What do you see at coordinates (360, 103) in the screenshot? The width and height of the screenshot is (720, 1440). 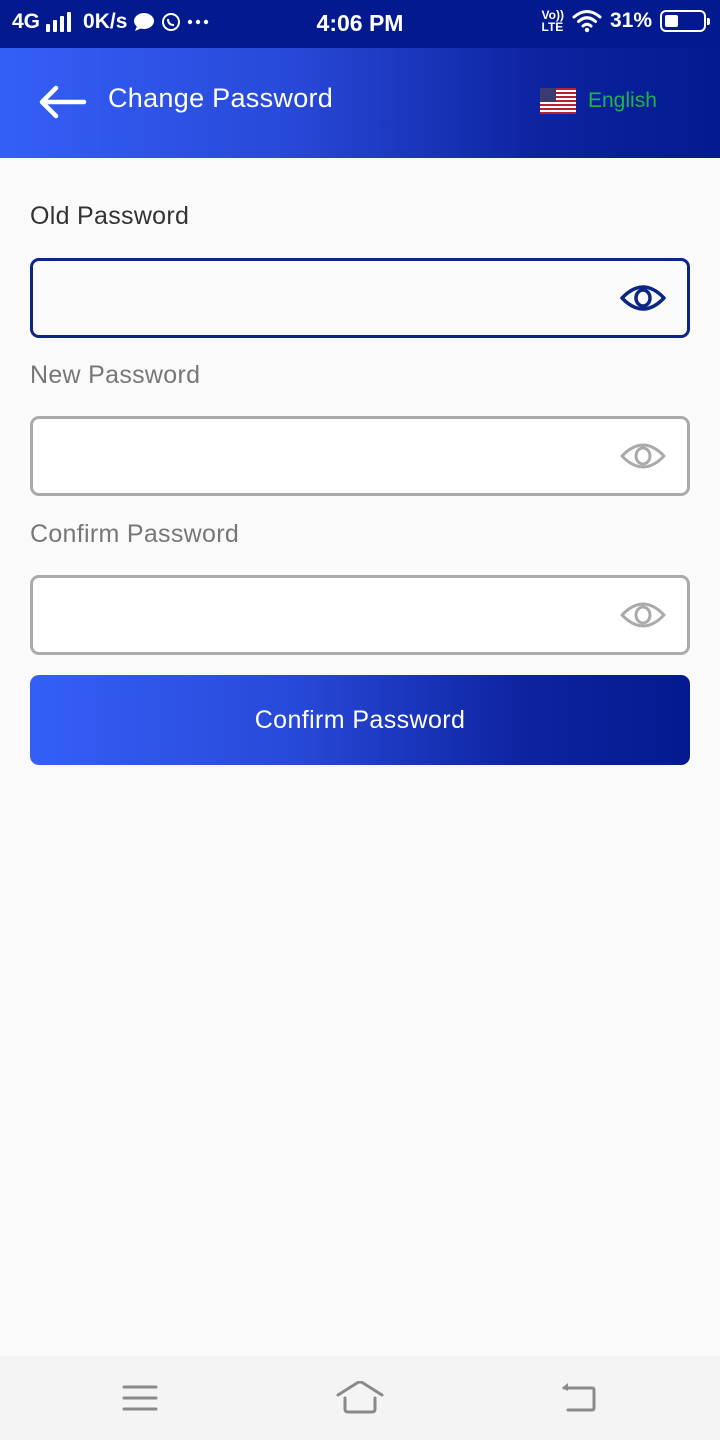 I see `app-header: Change Password English` at bounding box center [360, 103].